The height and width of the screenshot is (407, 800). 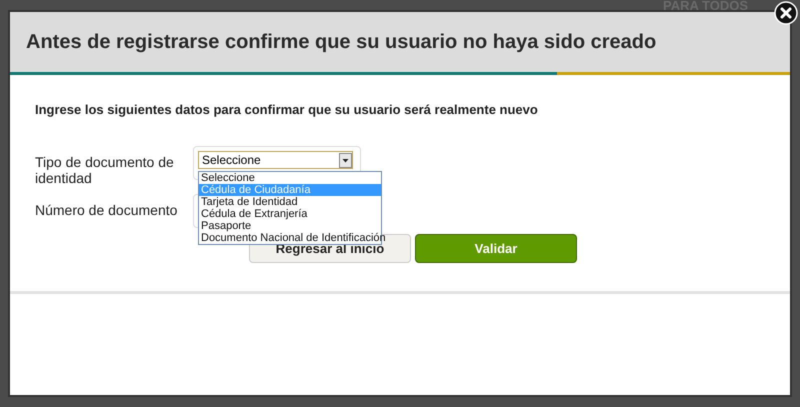 What do you see at coordinates (287, 109) in the screenshot?
I see `instructions-text: Ingrese los siguientes datos para confirmar que su usuario será realmente nuevo` at bounding box center [287, 109].